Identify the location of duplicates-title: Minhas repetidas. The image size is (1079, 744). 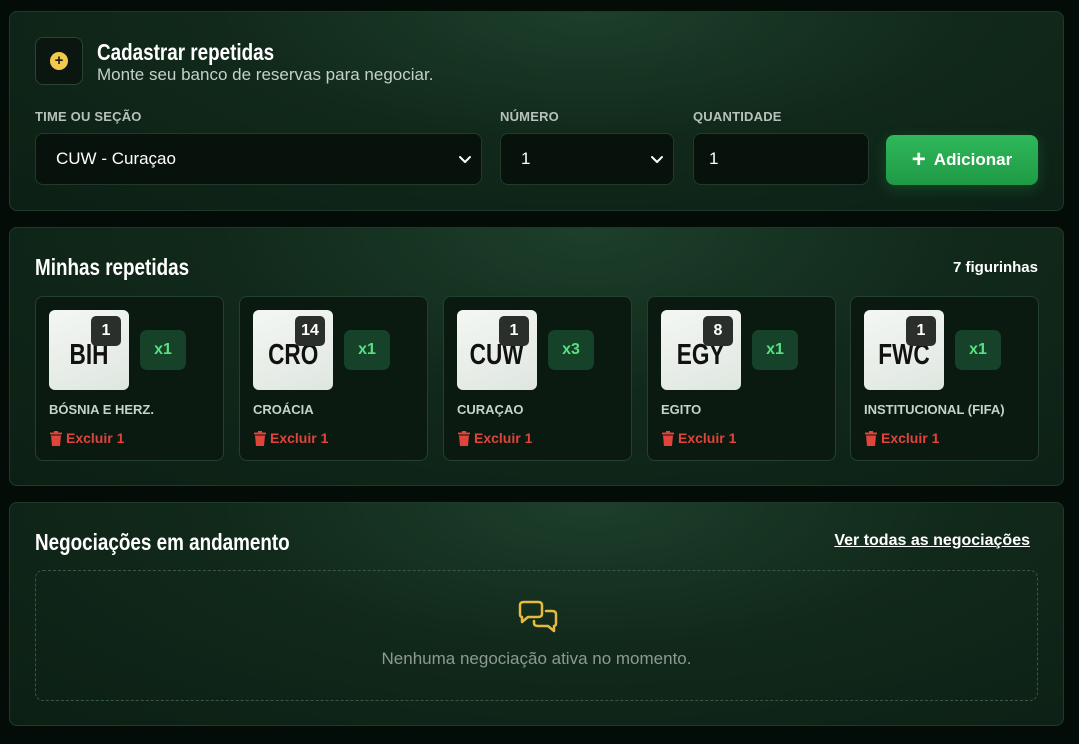
(112, 267).